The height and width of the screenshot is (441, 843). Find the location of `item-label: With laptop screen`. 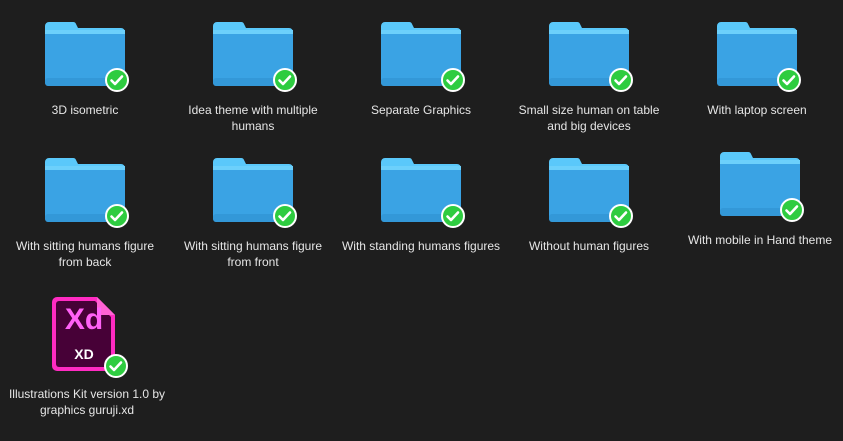

item-label: With laptop screen is located at coordinates (757, 110).